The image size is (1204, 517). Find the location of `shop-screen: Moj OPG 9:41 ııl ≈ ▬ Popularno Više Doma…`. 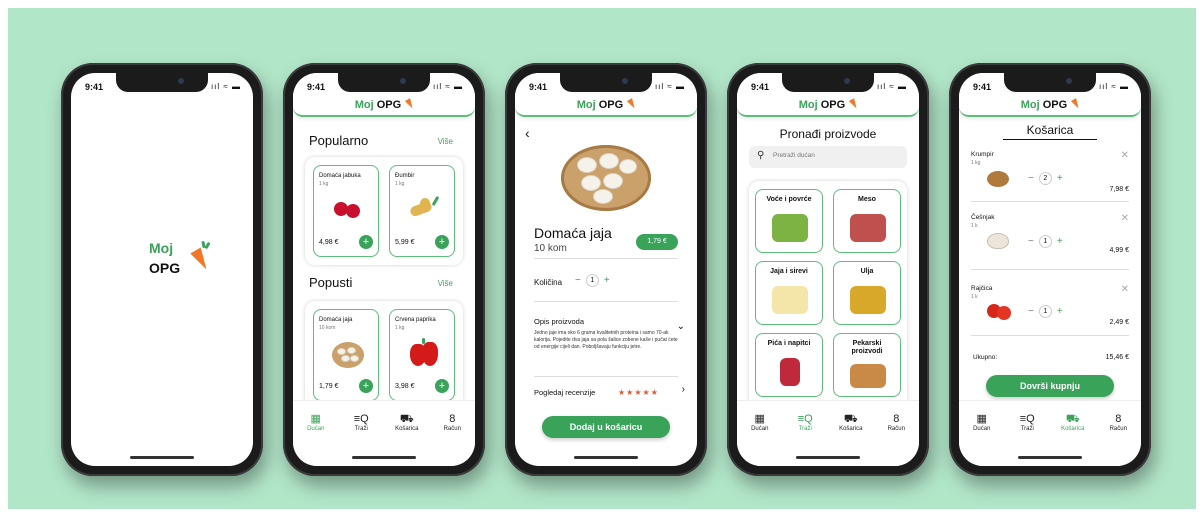

shop-screen: Moj OPG 9:41 ııl ≈ ▬ Popularno Više Doma… is located at coordinates (384, 269).